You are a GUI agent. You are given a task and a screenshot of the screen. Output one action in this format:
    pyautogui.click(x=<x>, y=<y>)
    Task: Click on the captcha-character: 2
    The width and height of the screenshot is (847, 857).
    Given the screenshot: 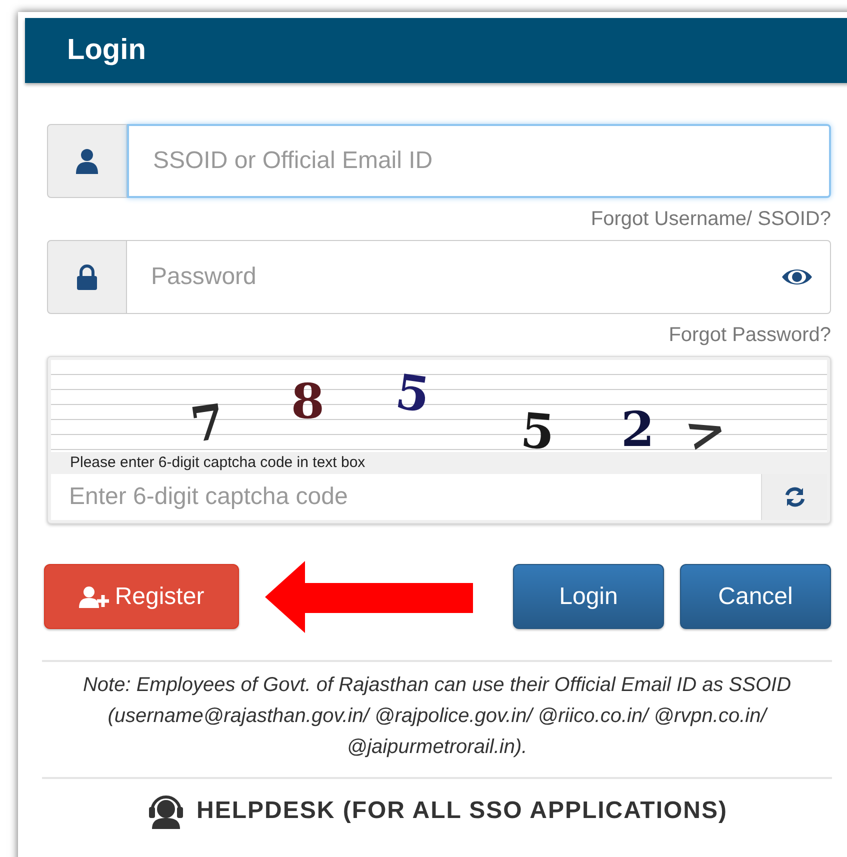 What is the action you would take?
    pyautogui.click(x=637, y=429)
    